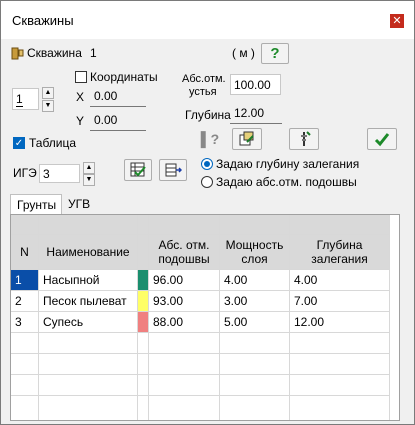  I want to click on row1-abs: 96.00, so click(184, 280).